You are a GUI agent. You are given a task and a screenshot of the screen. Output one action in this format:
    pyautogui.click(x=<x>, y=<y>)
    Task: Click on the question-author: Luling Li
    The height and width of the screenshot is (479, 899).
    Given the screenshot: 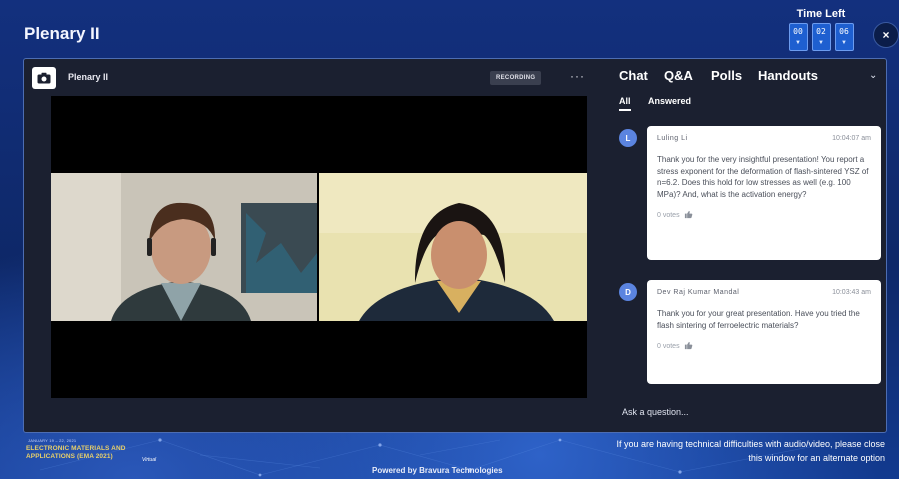 What is the action you would take?
    pyautogui.click(x=672, y=138)
    